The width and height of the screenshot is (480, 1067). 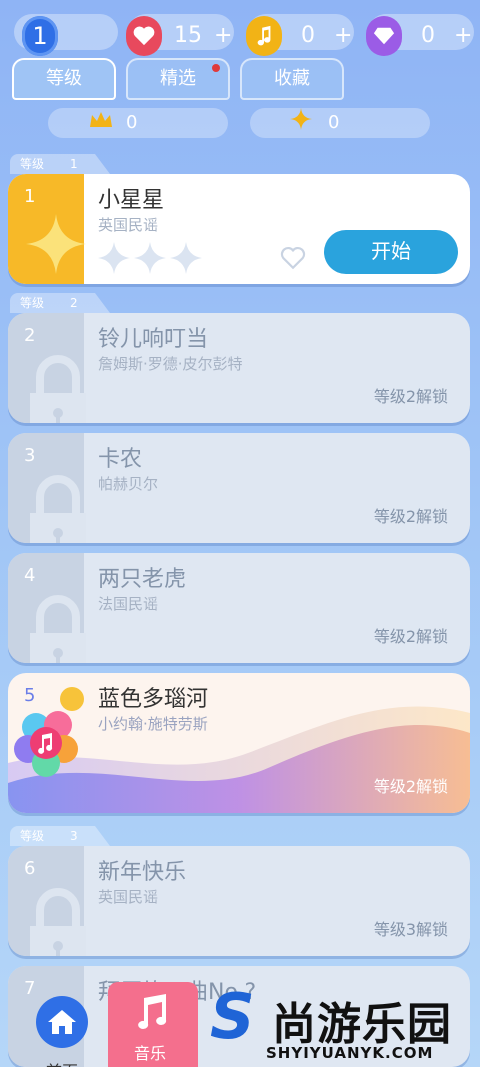 I want to click on song-title: 卡农, so click(x=120, y=459).